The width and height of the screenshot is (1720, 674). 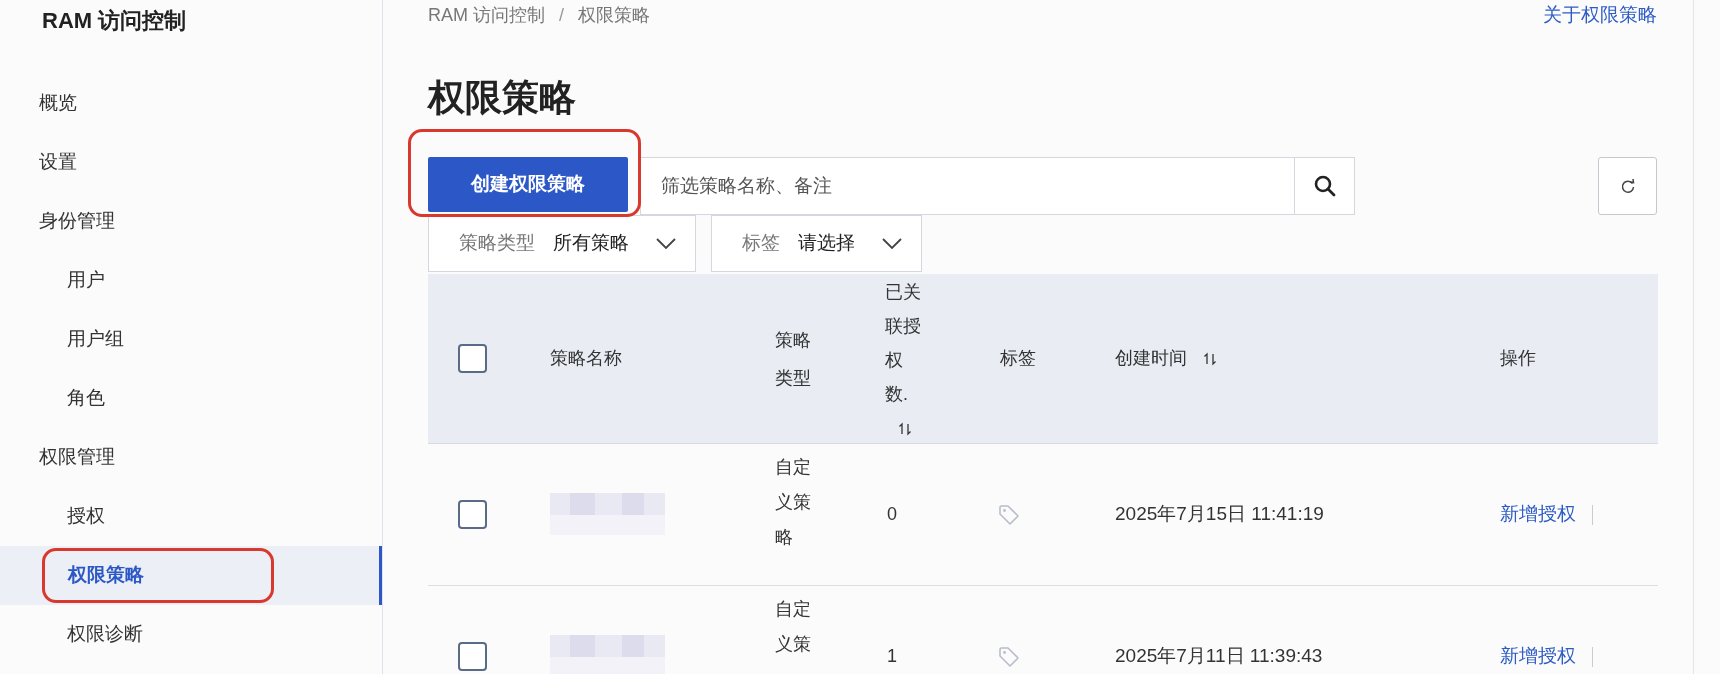 I want to click on highlight-outline: 权限策略, so click(x=158, y=575).